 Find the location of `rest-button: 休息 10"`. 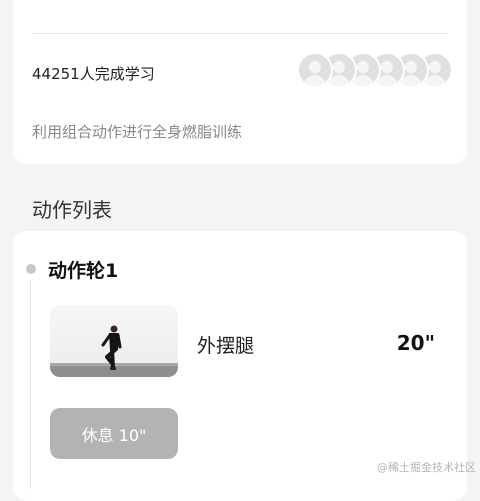

rest-button: 休息 10" is located at coordinates (114, 433).